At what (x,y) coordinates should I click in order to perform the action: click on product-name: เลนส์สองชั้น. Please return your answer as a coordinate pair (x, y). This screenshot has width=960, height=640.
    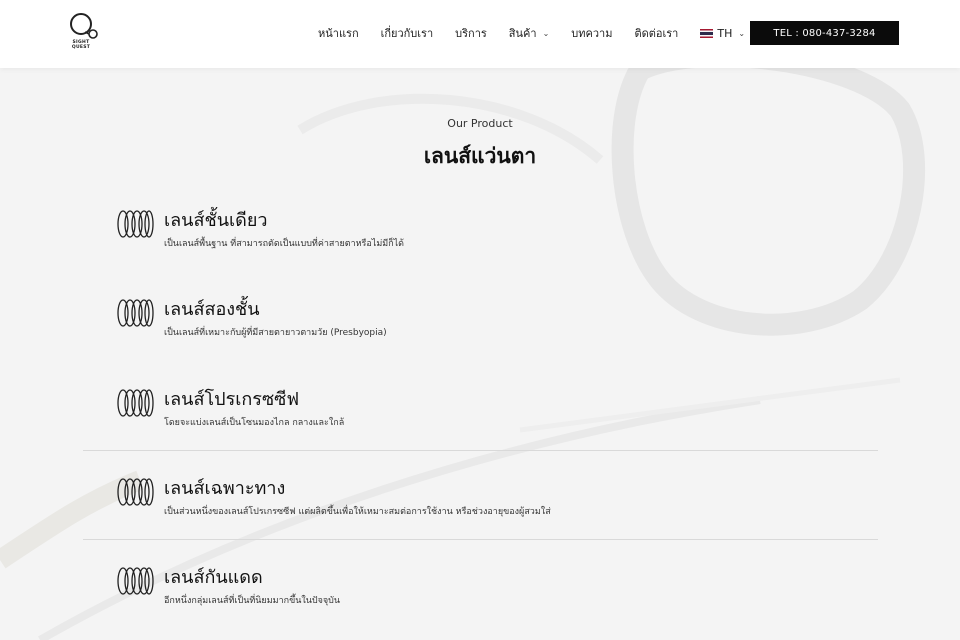
    Looking at the image, I should click on (212, 309).